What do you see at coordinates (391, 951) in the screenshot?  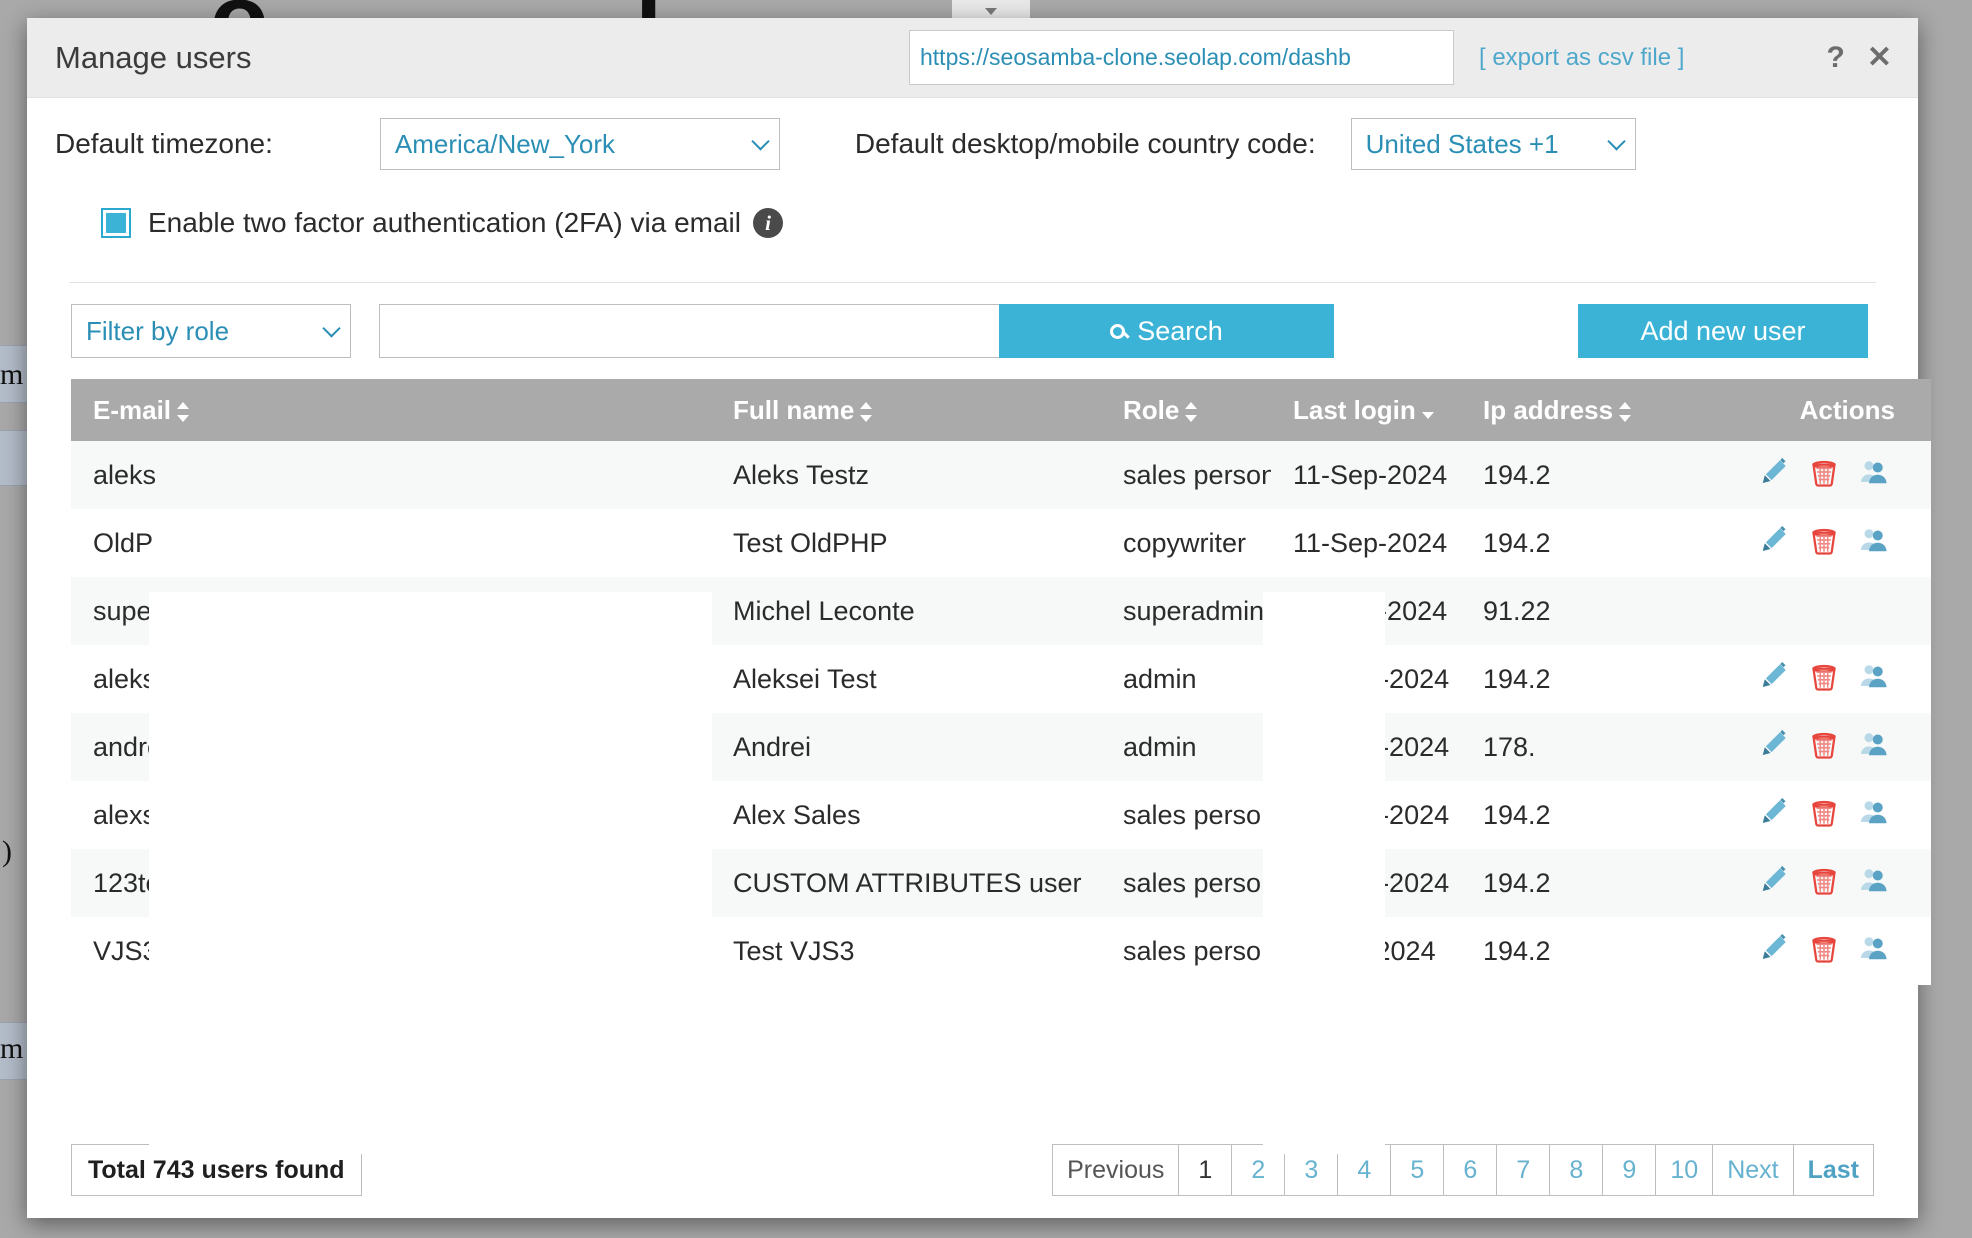 I see `user-email-cell: VJS3` at bounding box center [391, 951].